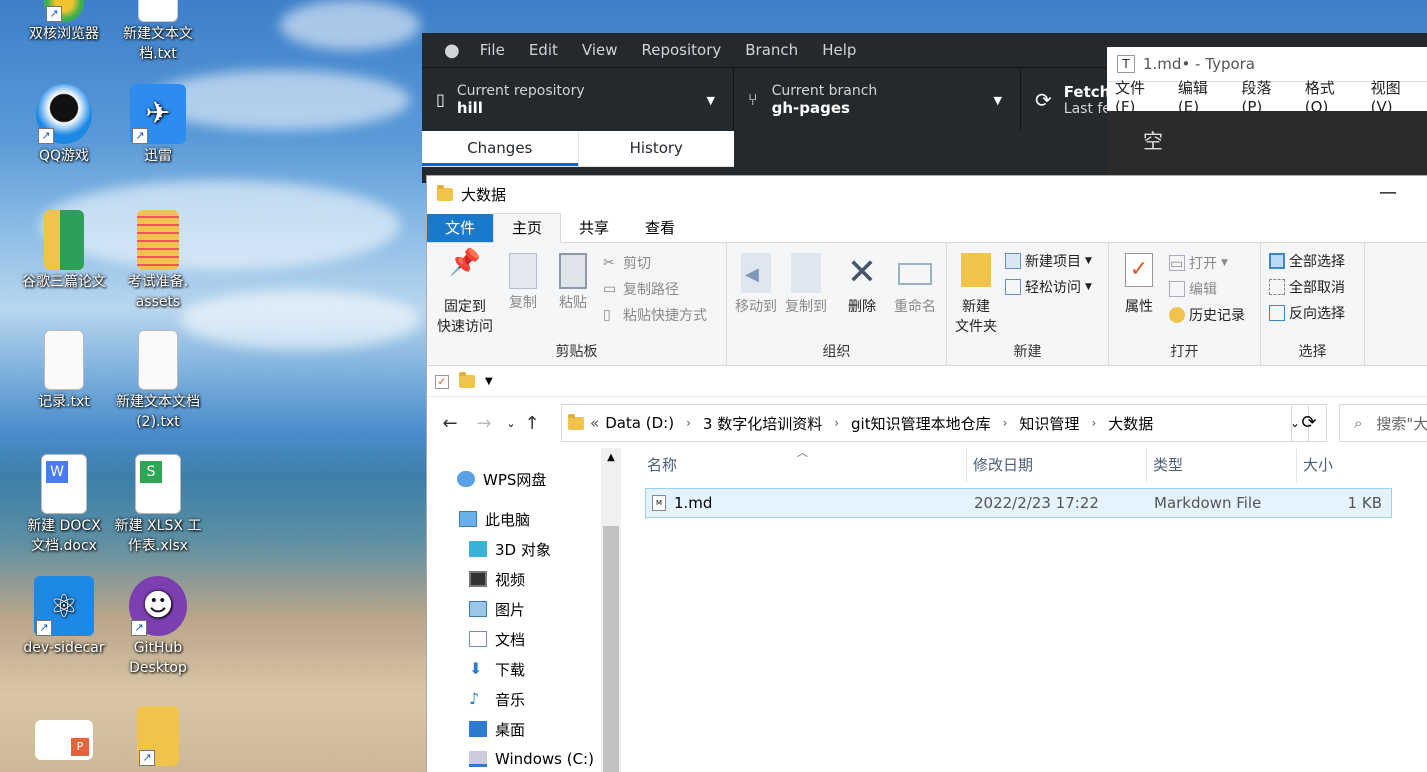  What do you see at coordinates (804, 465) in the screenshot?
I see `column-header-name: 名称` at bounding box center [804, 465].